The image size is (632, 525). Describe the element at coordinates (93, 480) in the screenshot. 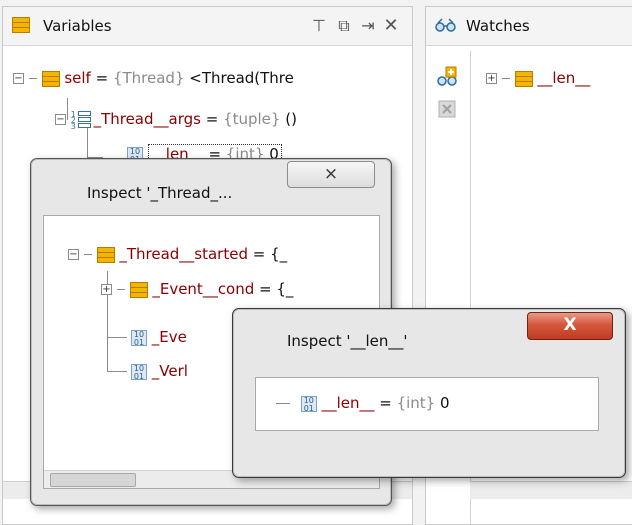

I see `scroll-thumb` at that location.